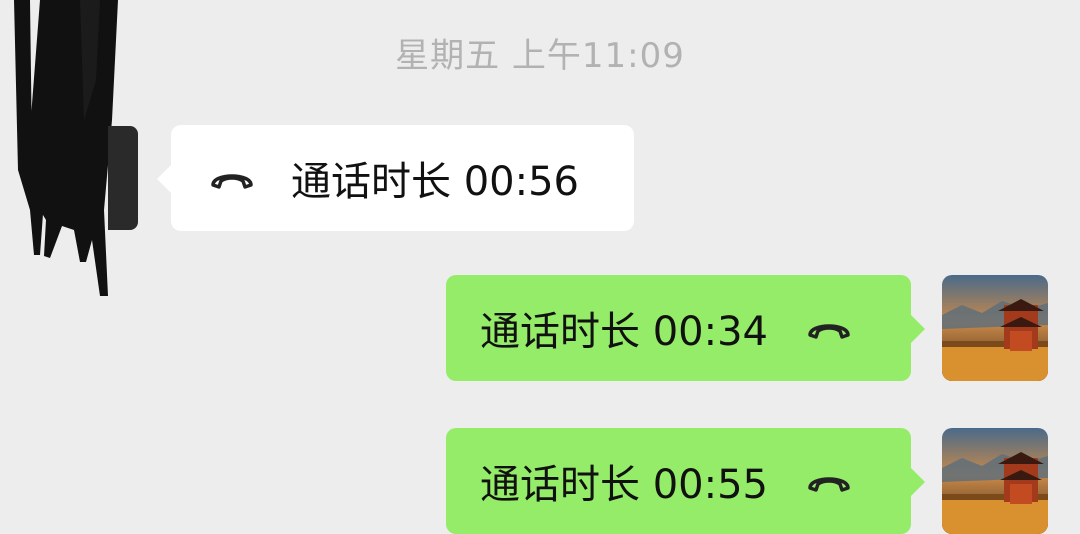 The width and height of the screenshot is (1080, 534). What do you see at coordinates (624, 485) in the screenshot?
I see `call-duration-label: 通话时长 00:55` at bounding box center [624, 485].